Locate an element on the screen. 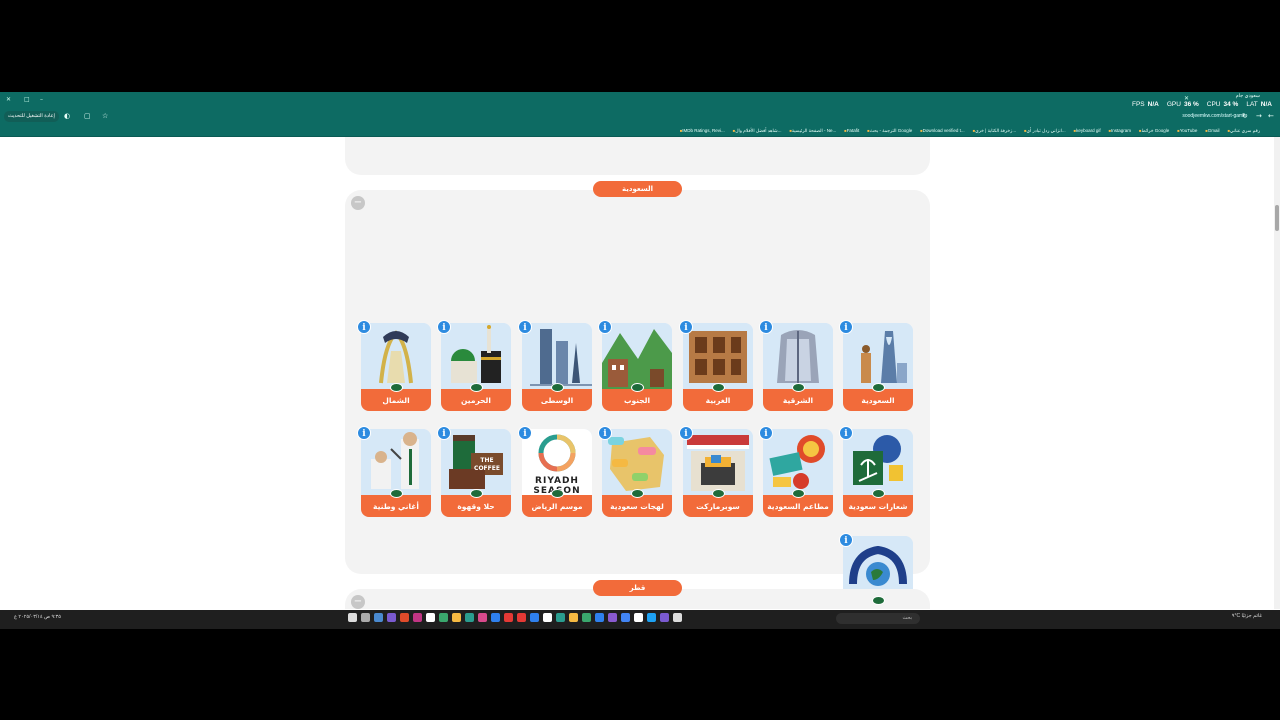 The image size is (1280, 720). profile-icon: ◐ is located at coordinates (67, 116).